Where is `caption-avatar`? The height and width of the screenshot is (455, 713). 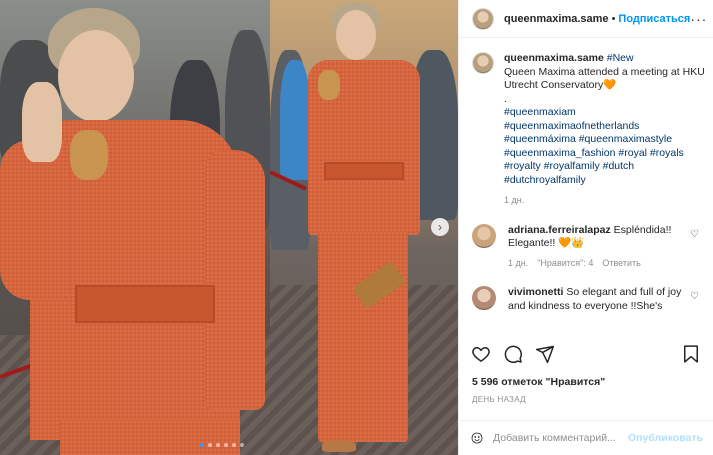 caption-avatar is located at coordinates (483, 63).